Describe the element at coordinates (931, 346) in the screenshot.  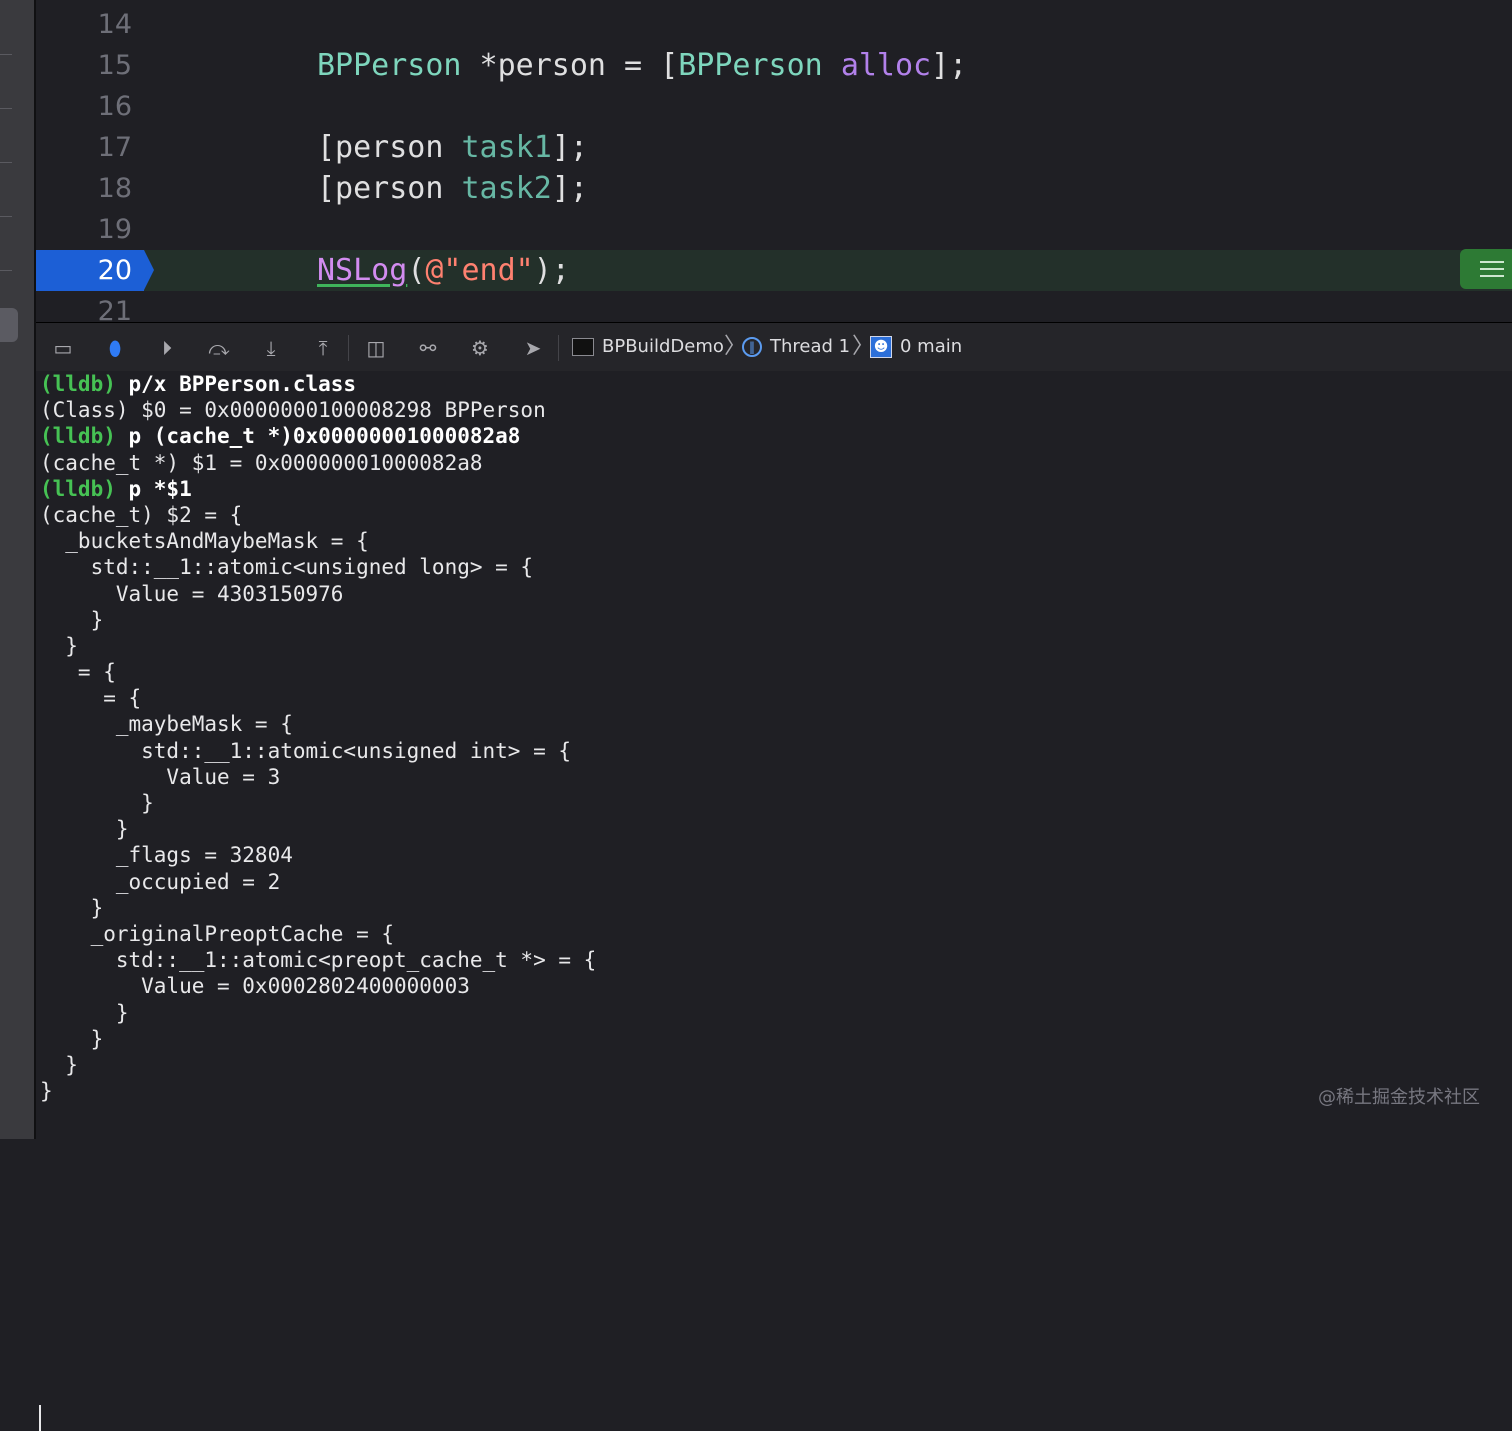
I see `breadcrumb-frame-label: 0 main` at that location.